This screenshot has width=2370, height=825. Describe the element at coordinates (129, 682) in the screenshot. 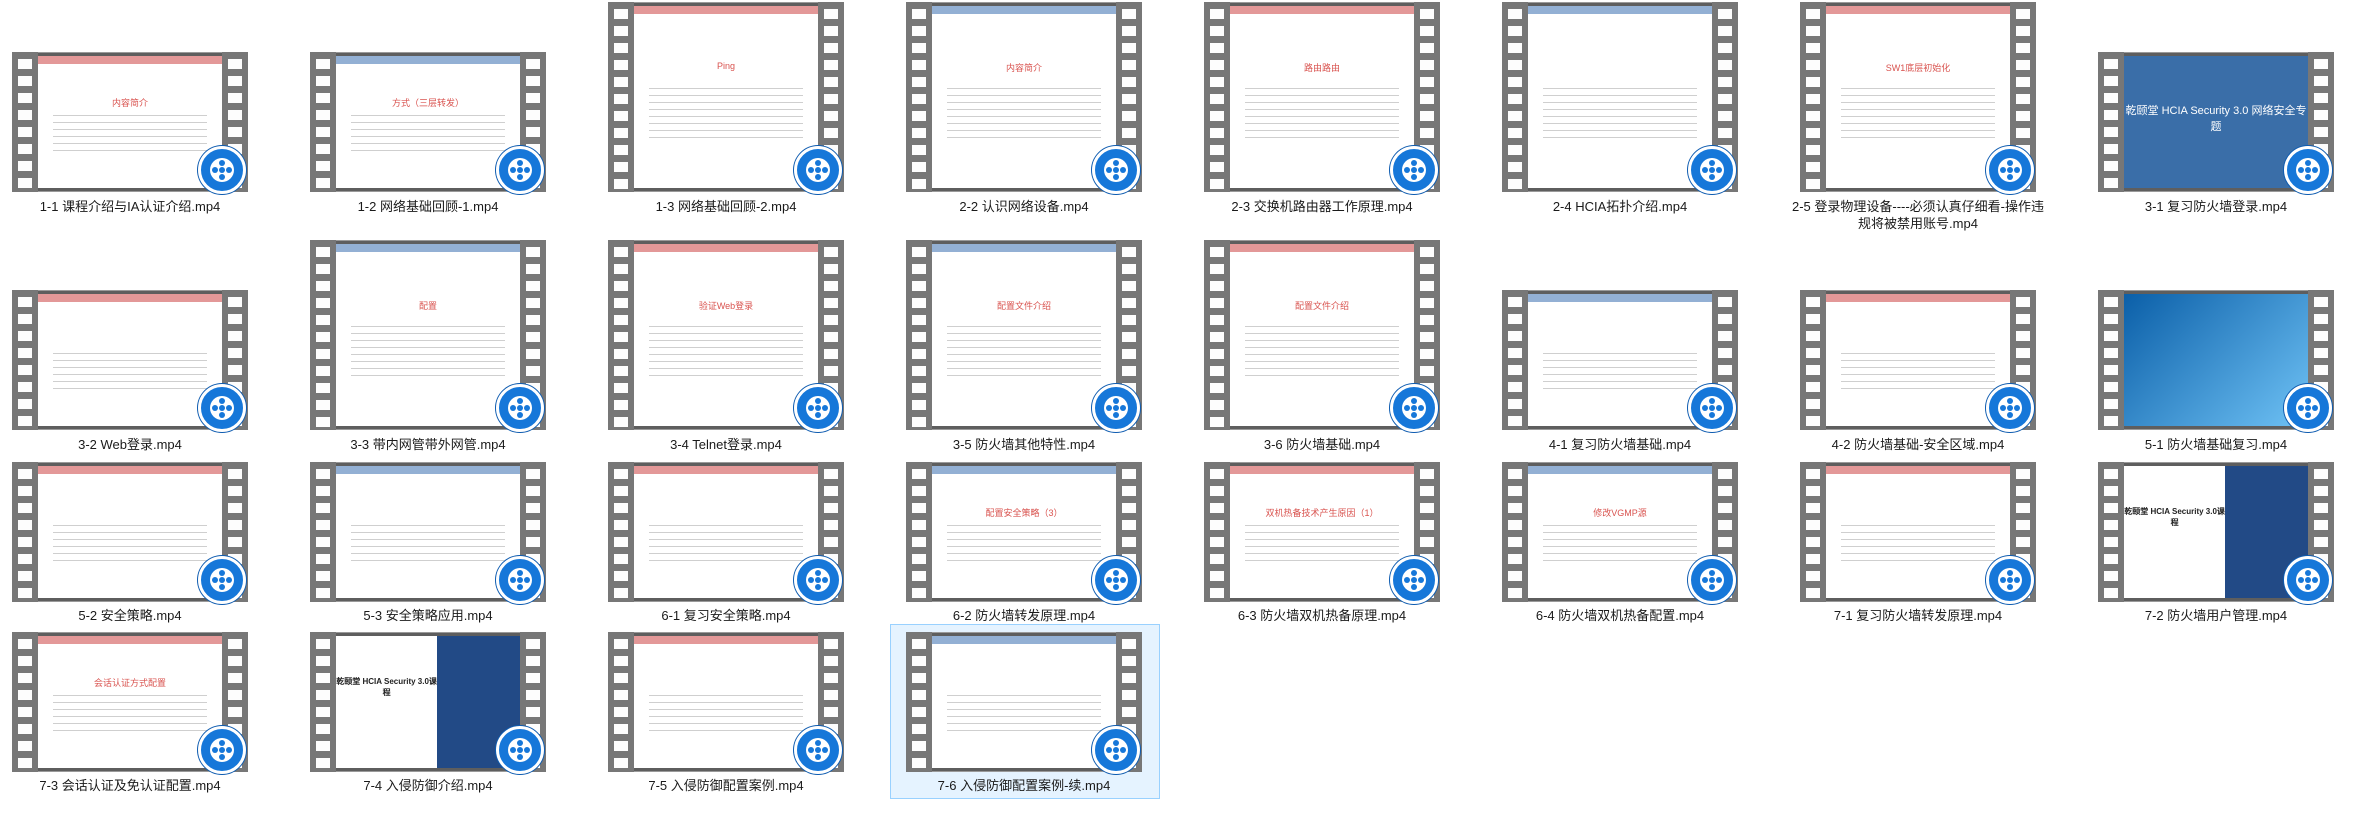

I see `thumbnail-slide-title: 会话认证方式配置` at that location.